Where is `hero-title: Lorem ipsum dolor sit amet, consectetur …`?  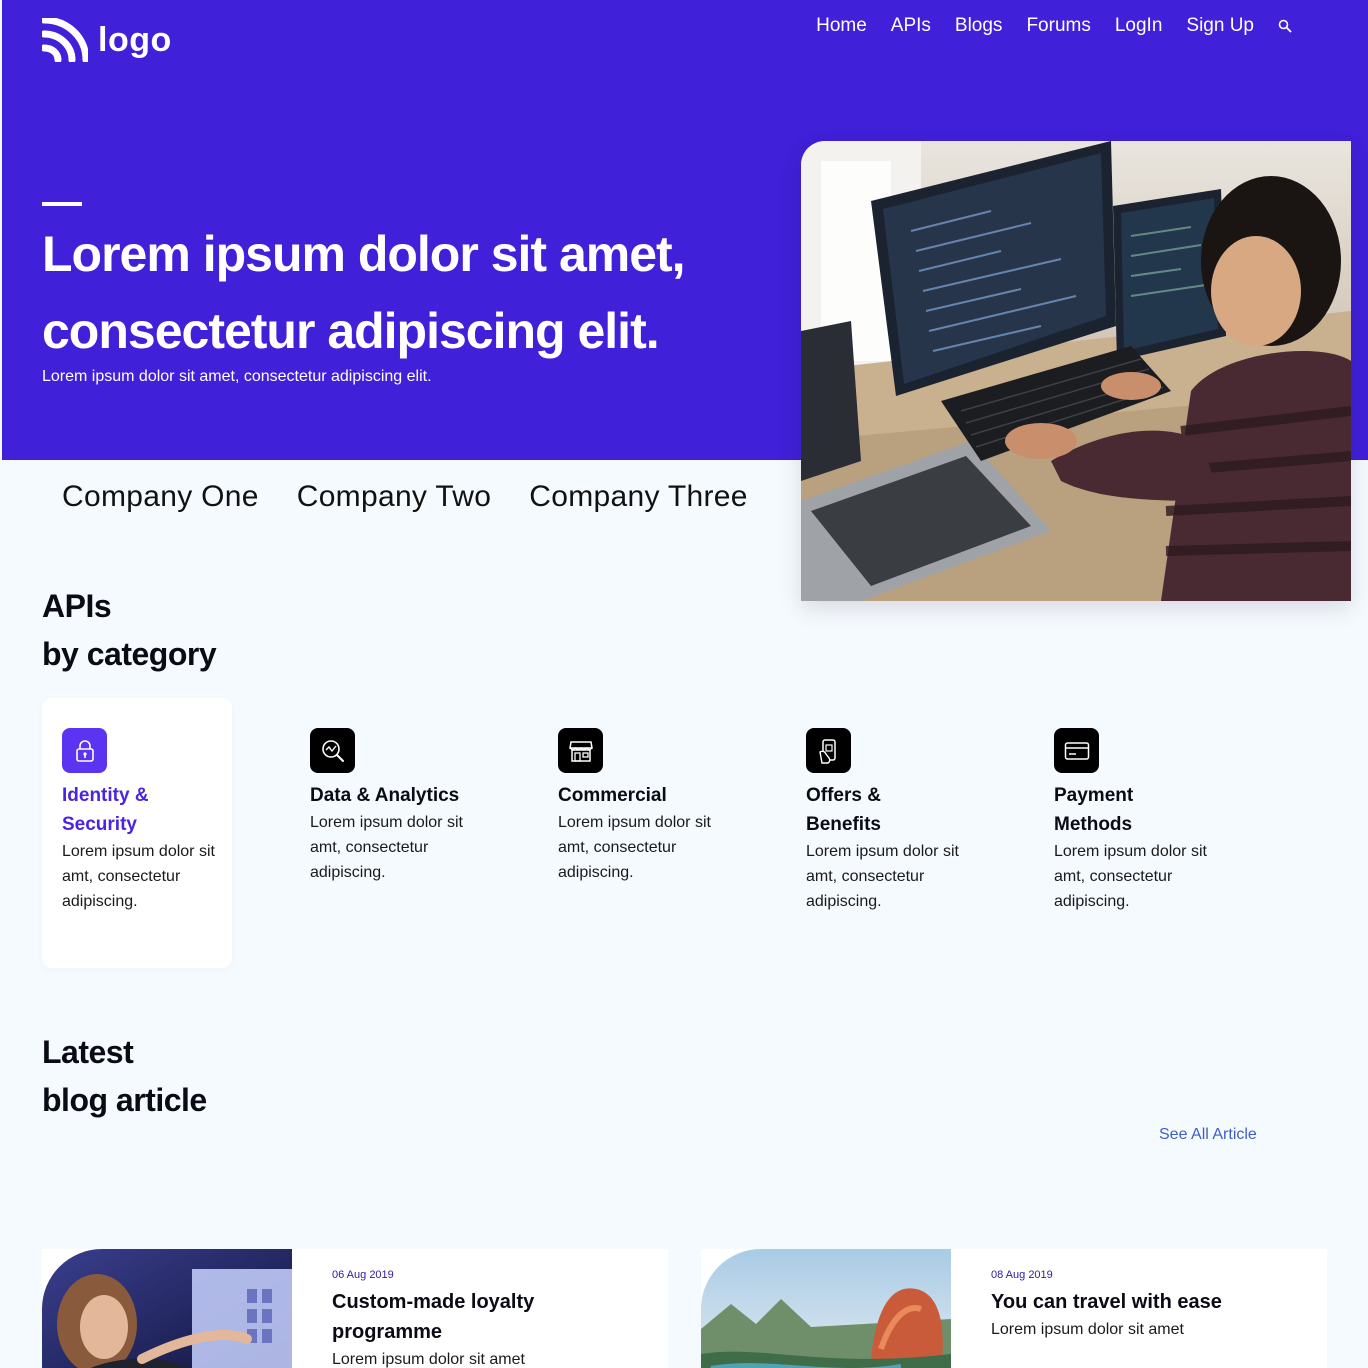
hero-title: Lorem ipsum dolor sit amet, consectetur … is located at coordinates (422, 293).